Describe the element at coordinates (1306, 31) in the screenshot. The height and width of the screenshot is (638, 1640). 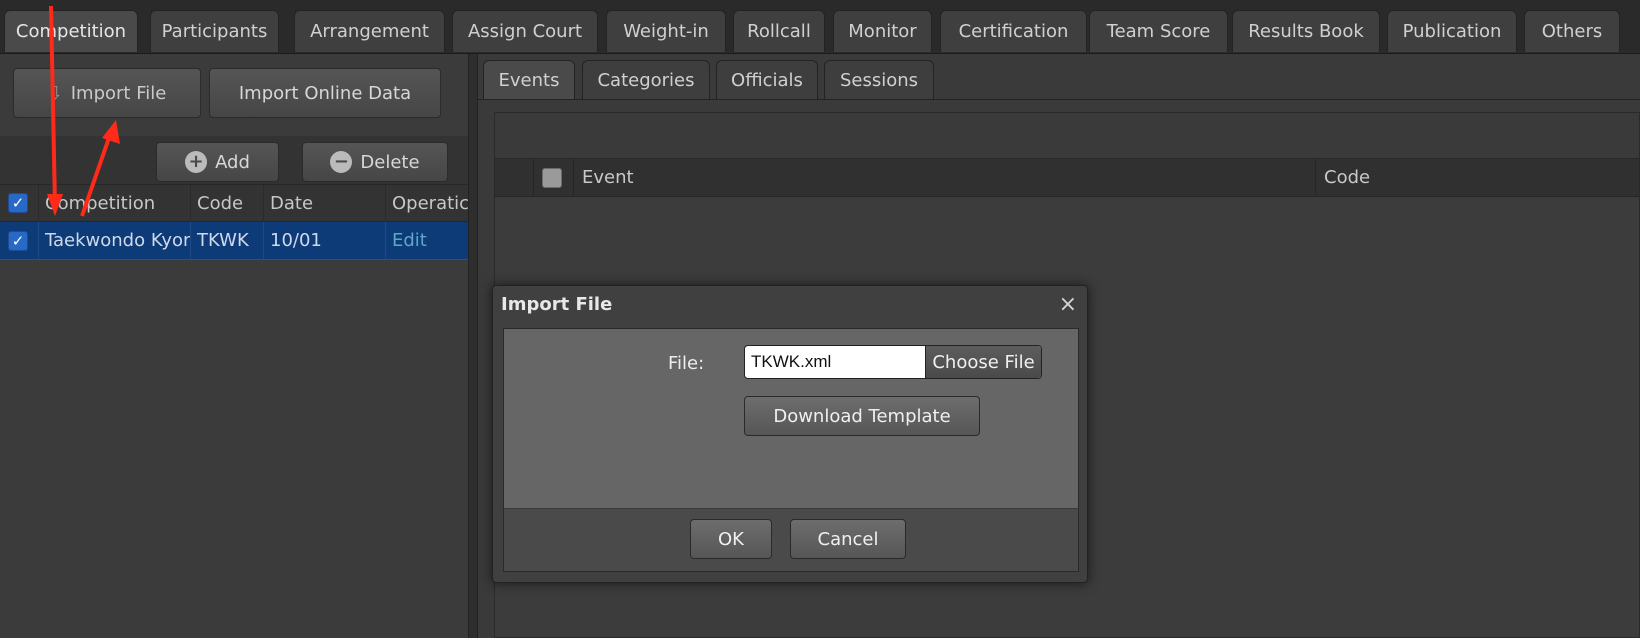
I see `tab-results-book: Results Book` at that location.